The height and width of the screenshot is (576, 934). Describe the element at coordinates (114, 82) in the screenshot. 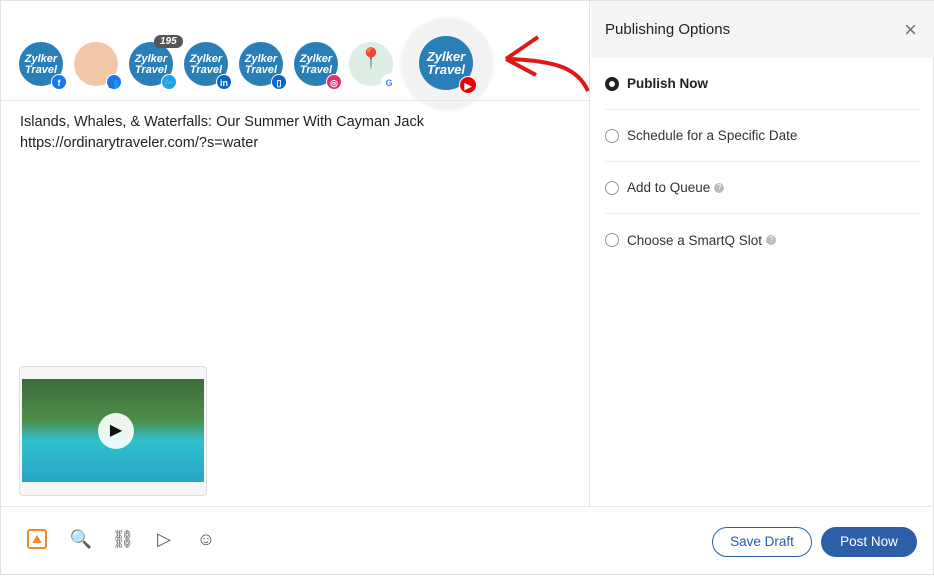

I see `group-icon: 👥` at that location.